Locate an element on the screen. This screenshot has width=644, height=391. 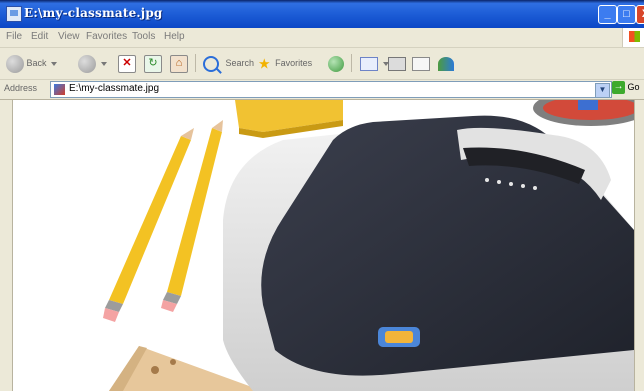
edit-button is located at coordinates (421, 63).